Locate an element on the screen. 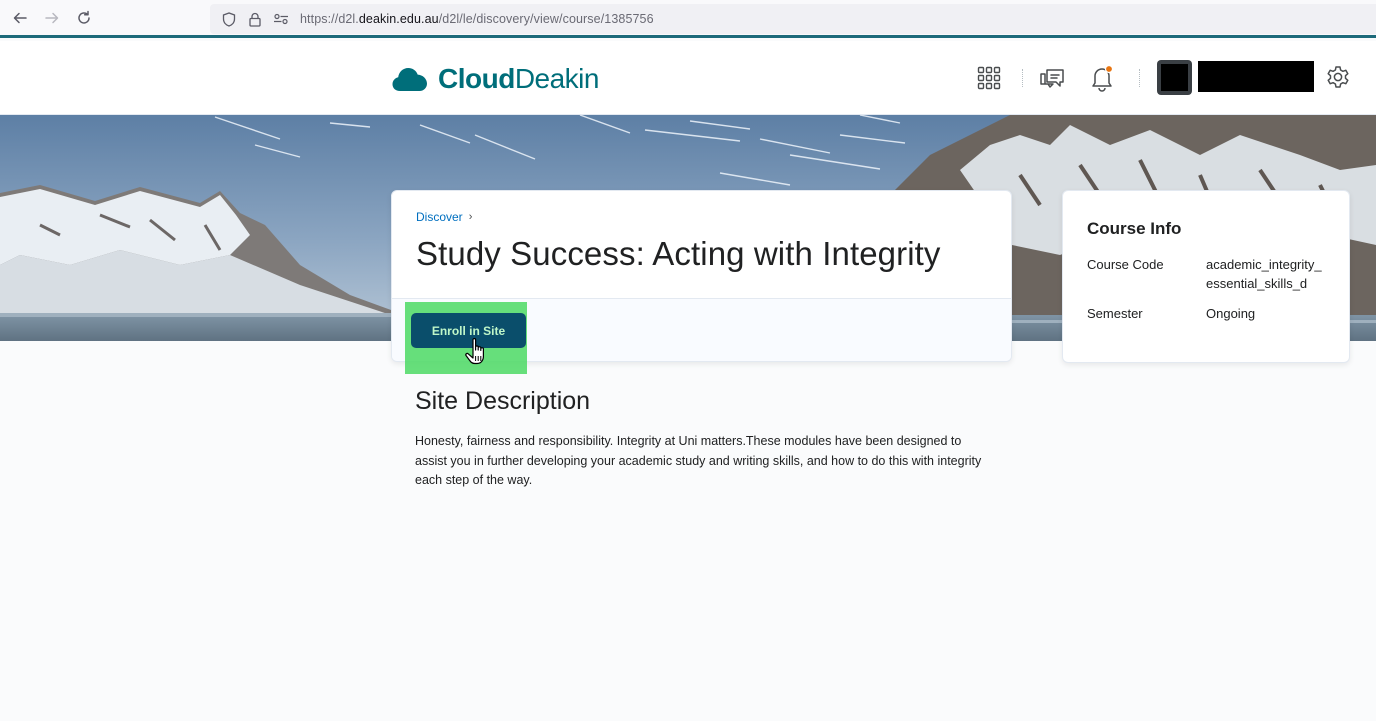 The width and height of the screenshot is (1376, 721). url-prefix: https://d2l. is located at coordinates (329, 19).